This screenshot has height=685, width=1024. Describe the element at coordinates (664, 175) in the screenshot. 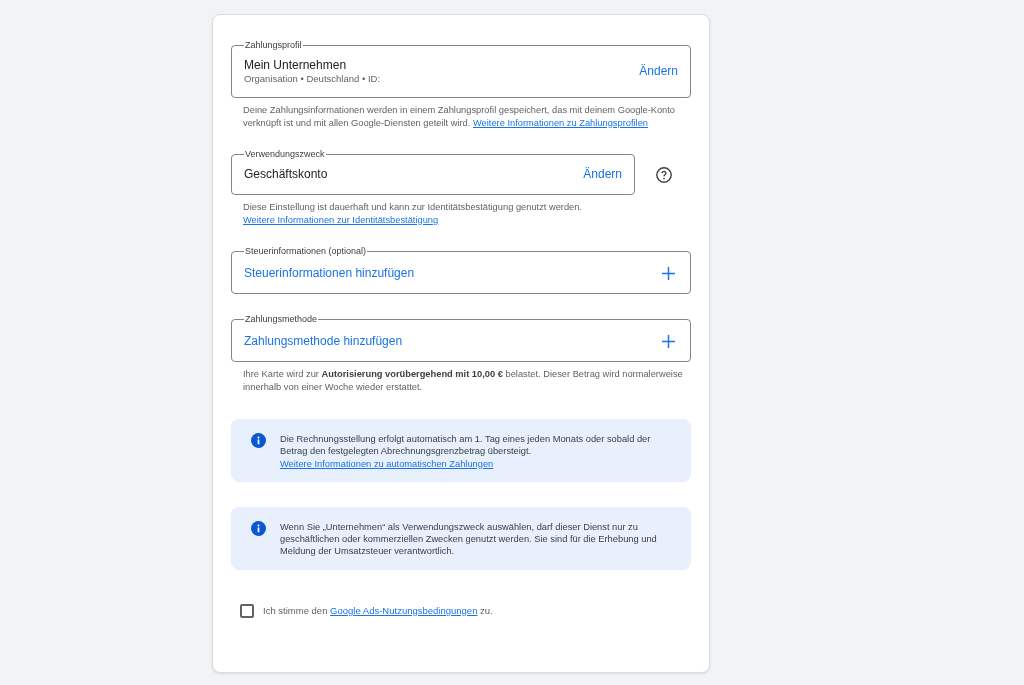

I see `help-icon` at that location.